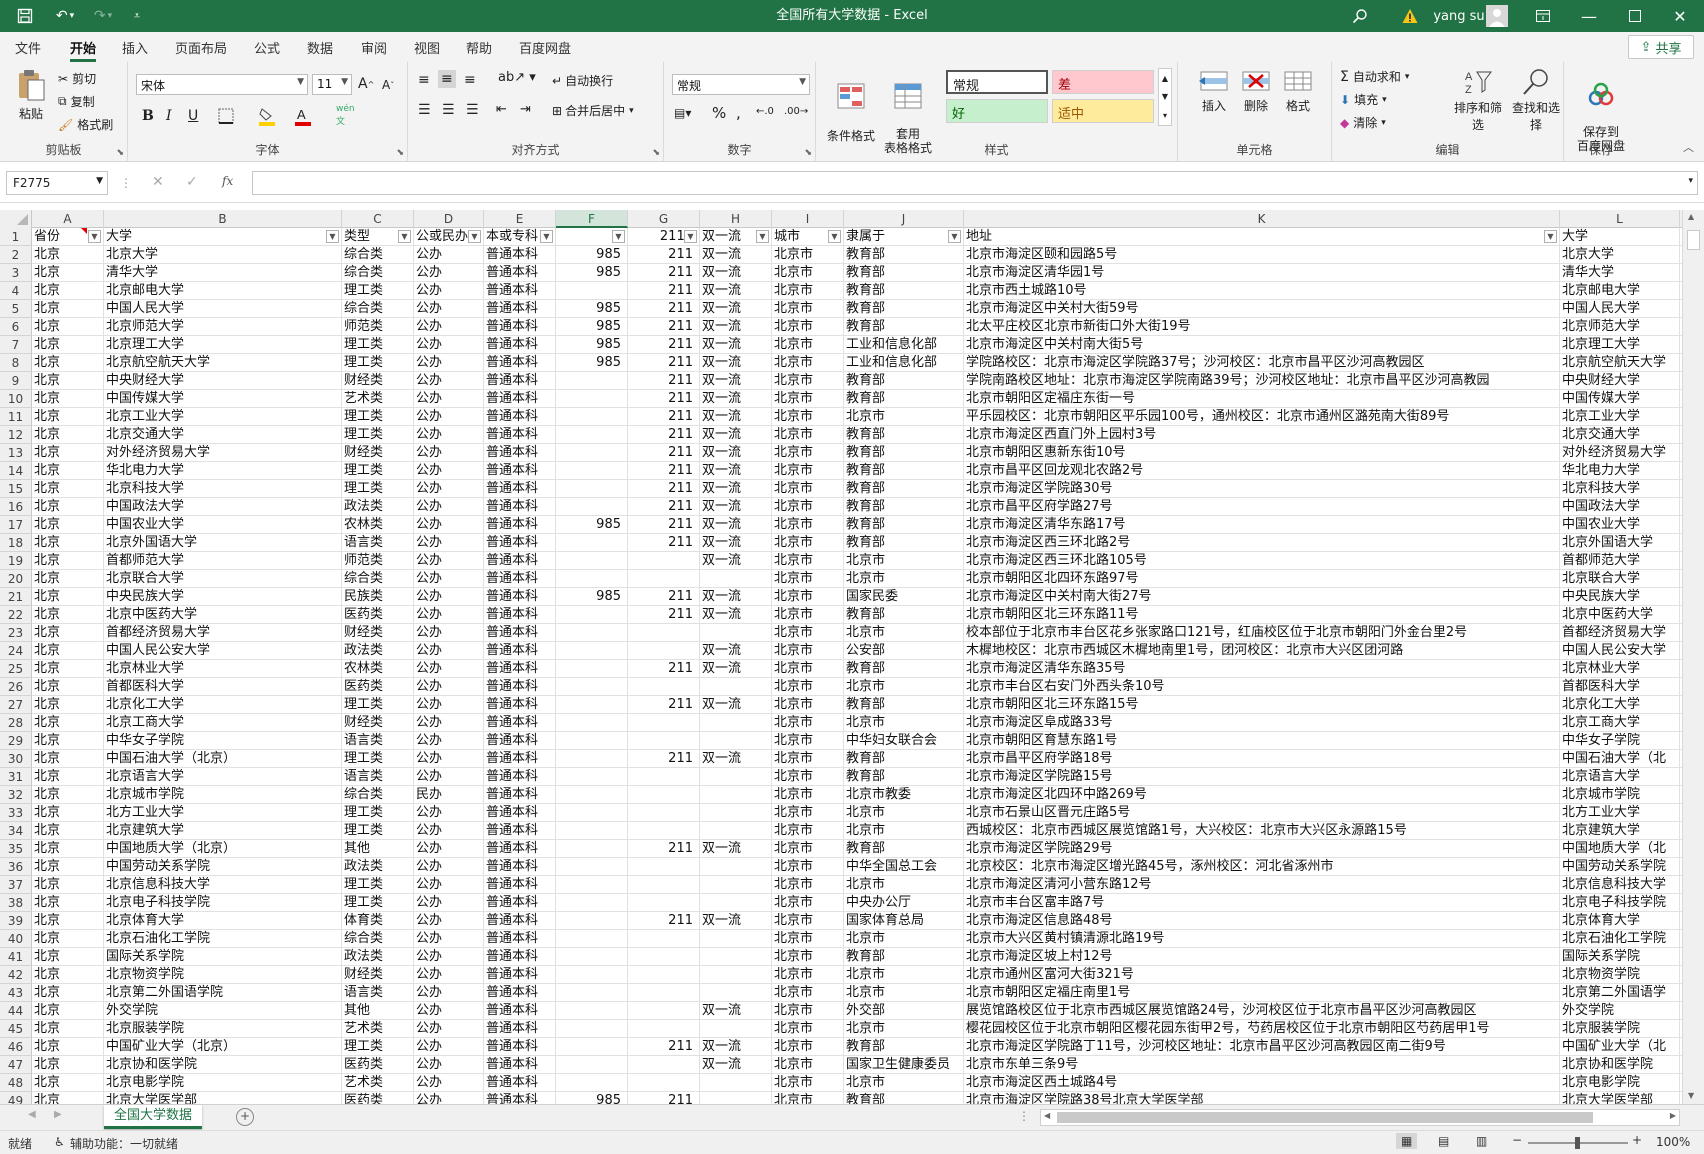 Image resolution: width=1704 pixels, height=1154 pixels. What do you see at coordinates (592, 255) in the screenshot?
I see `table-cell: 985` at bounding box center [592, 255].